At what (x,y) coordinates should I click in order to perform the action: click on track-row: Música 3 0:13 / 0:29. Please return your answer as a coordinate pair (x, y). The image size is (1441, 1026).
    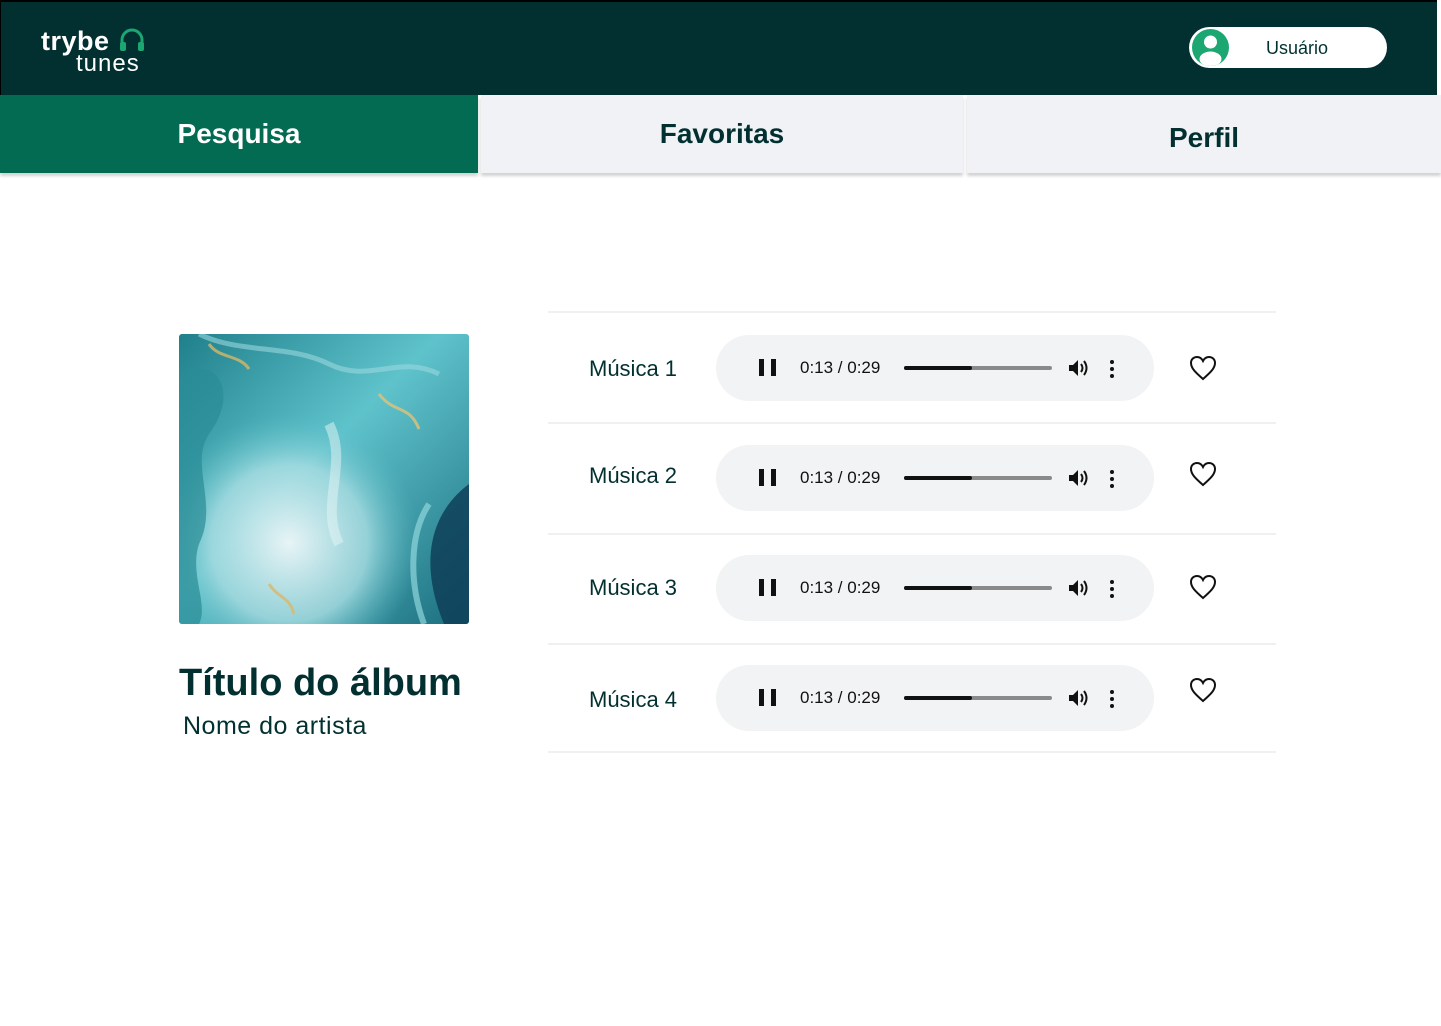
    Looking at the image, I should click on (912, 590).